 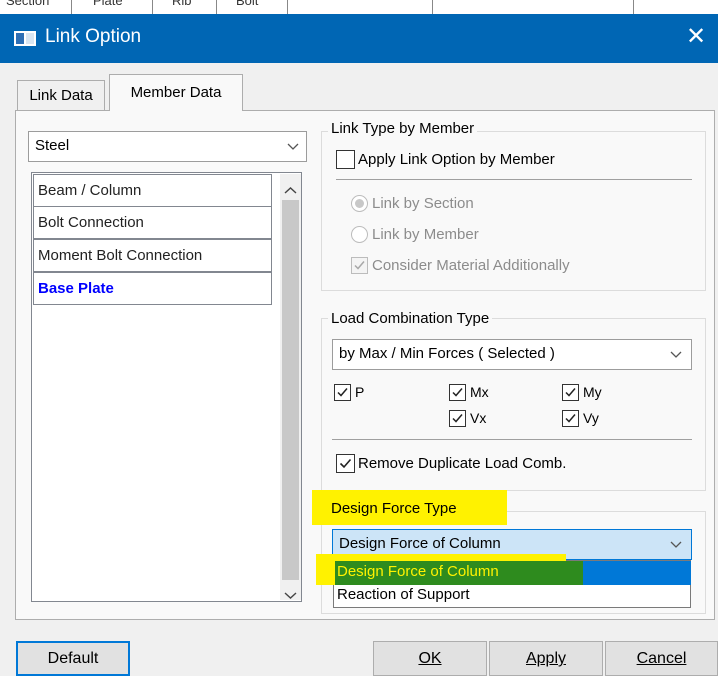 What do you see at coordinates (420, 543) in the screenshot?
I see `design-force-combo-value: Design Force of Column` at bounding box center [420, 543].